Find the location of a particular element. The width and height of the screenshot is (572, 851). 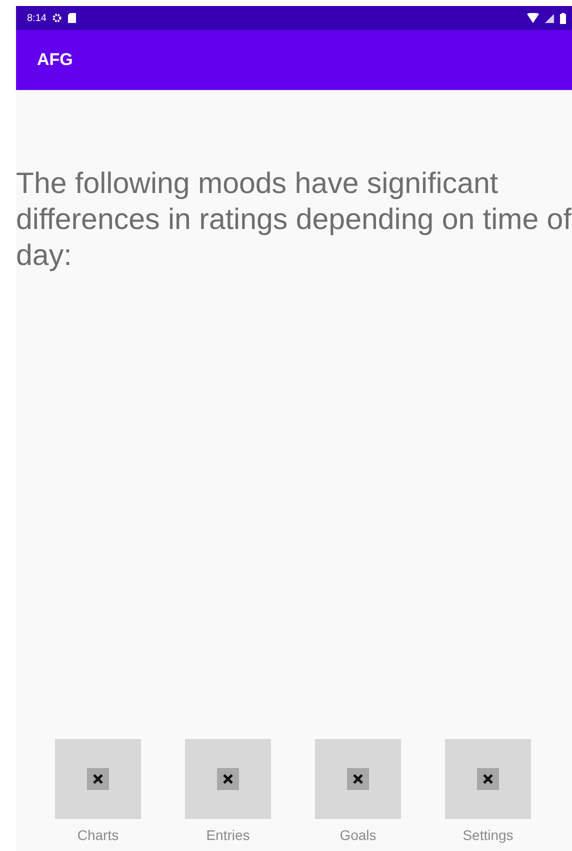

message-text: The following moods have significant differences in ratings depending on time of day: is located at coordinates (294, 220).